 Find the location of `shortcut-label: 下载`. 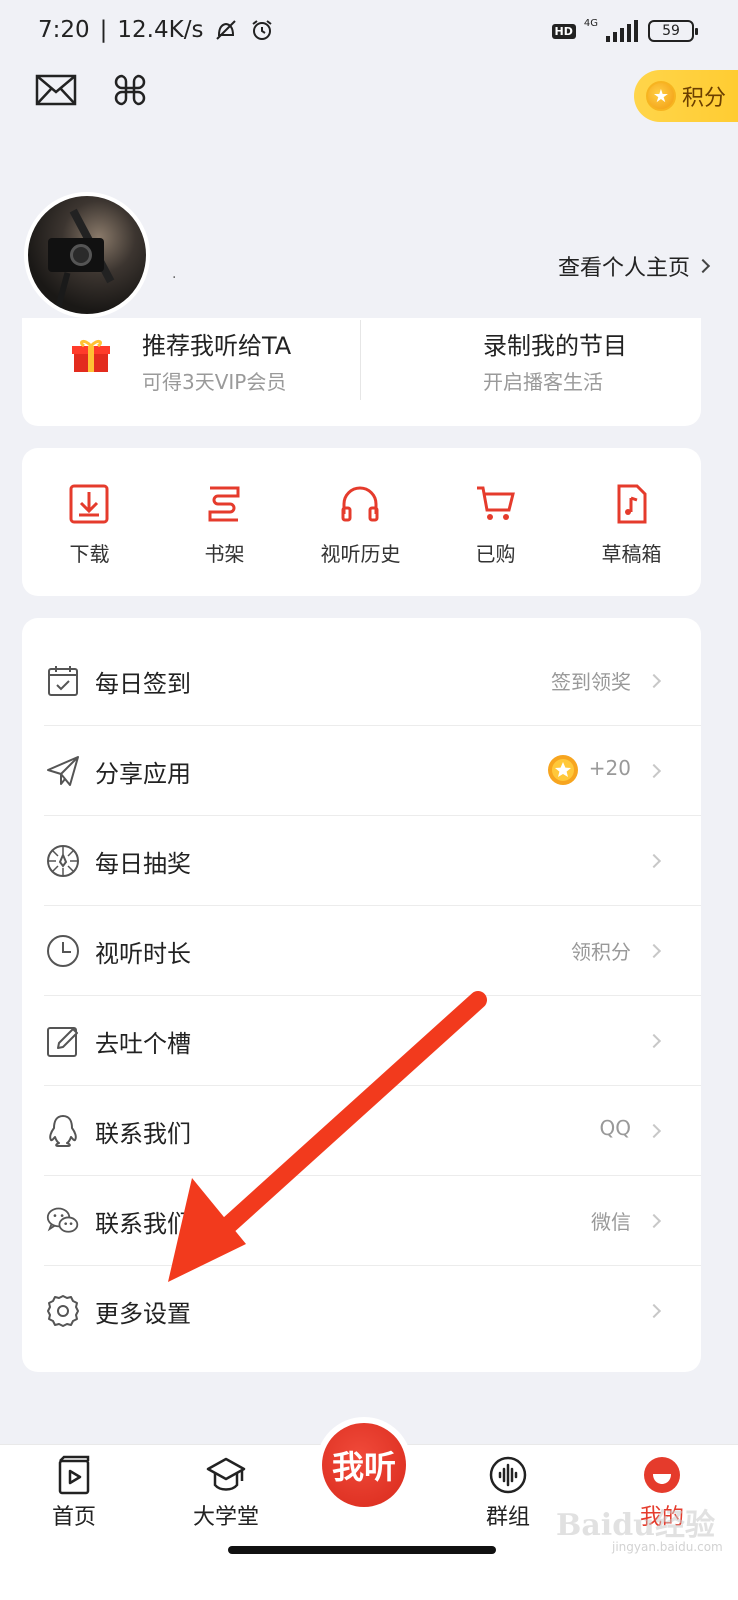

shortcut-label: 下载 is located at coordinates (89, 554).